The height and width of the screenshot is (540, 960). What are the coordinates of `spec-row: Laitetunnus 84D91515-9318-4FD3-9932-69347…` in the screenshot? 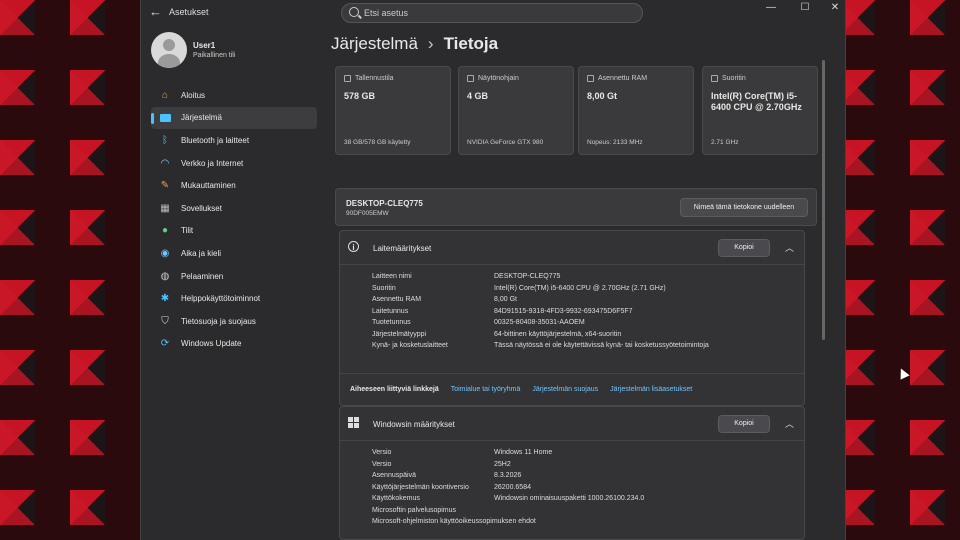 It's located at (540, 312).